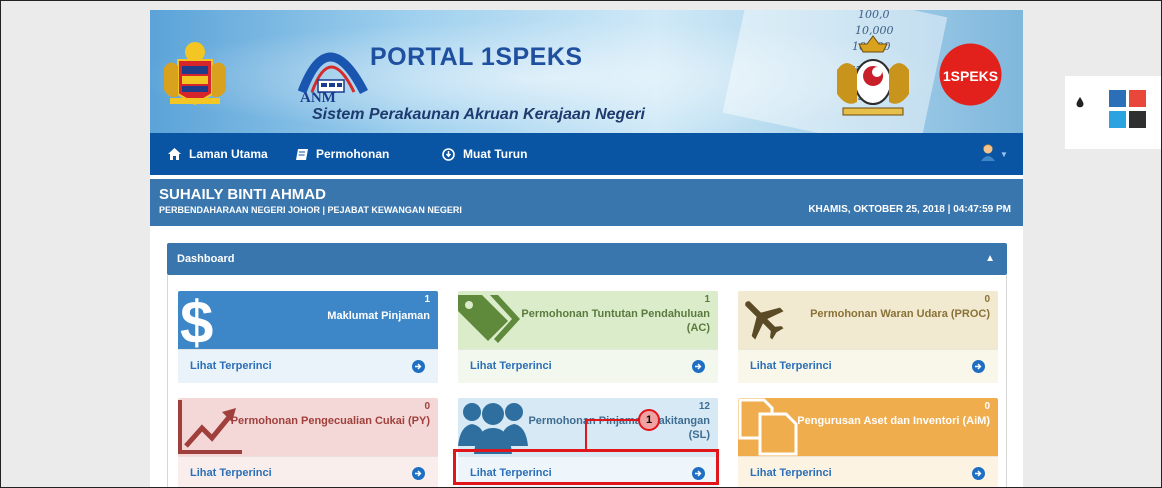  Describe the element at coordinates (378, 316) in the screenshot. I see `card-title: Maklumat Pinjaman` at that location.